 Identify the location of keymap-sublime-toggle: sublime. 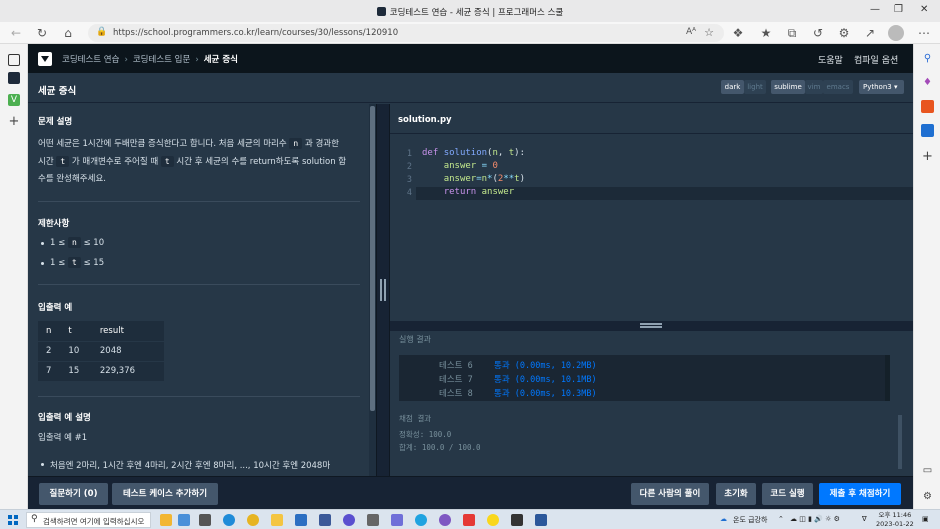
(788, 87).